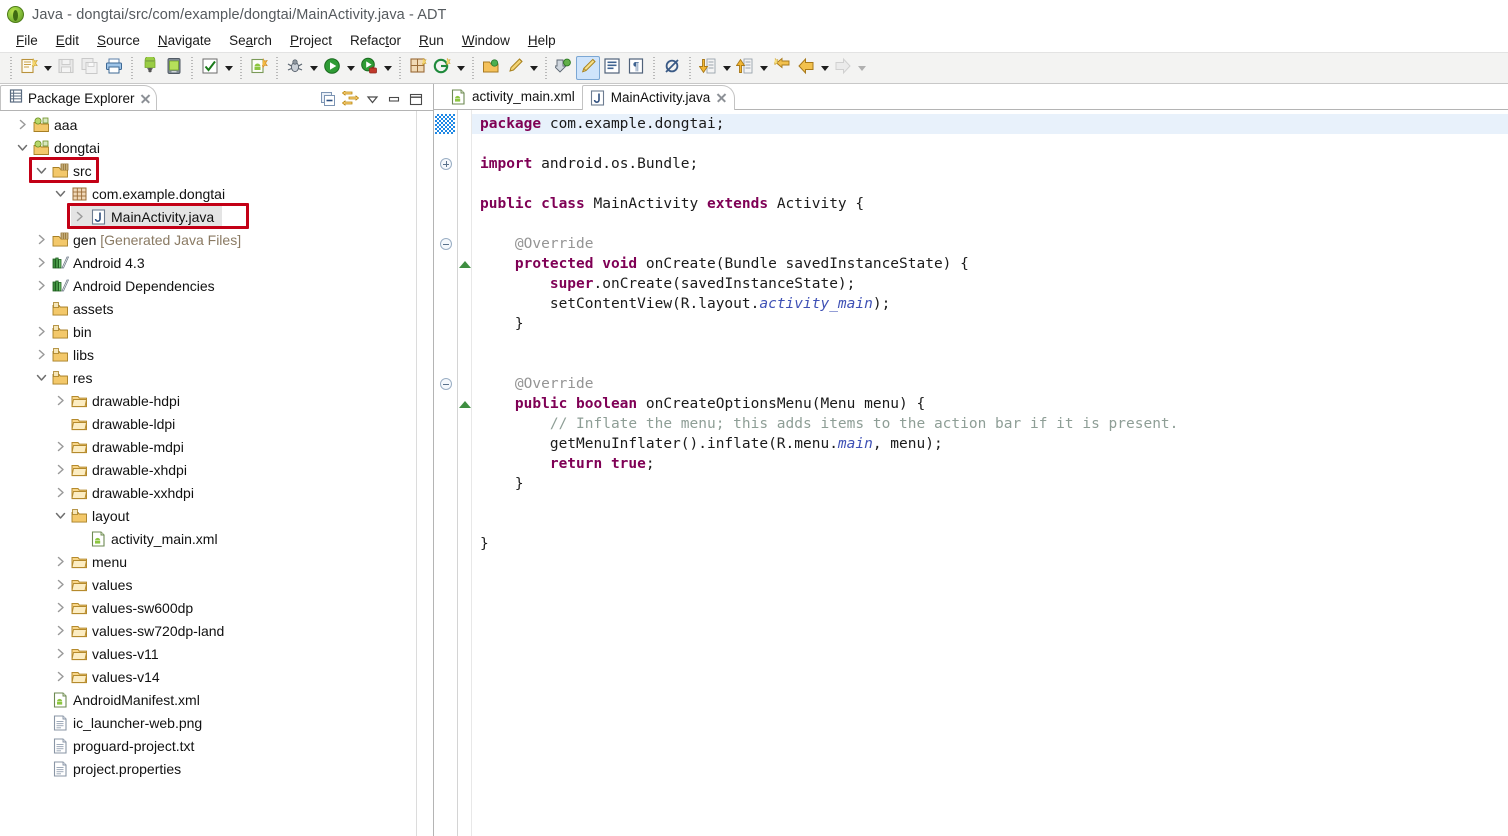 This screenshot has height=836, width=1508. What do you see at coordinates (208, 469) in the screenshot?
I see `tree-item-drawable-xhdpi: drawable-xhdpi` at bounding box center [208, 469].